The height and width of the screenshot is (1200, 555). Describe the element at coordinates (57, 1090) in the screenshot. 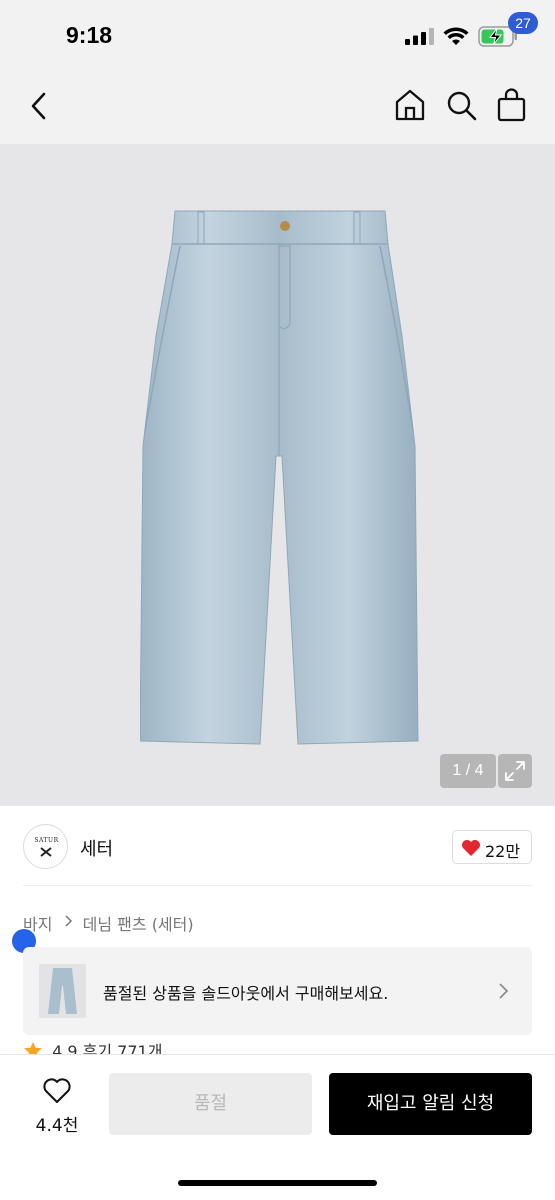

I see `heart-outline-icon` at that location.